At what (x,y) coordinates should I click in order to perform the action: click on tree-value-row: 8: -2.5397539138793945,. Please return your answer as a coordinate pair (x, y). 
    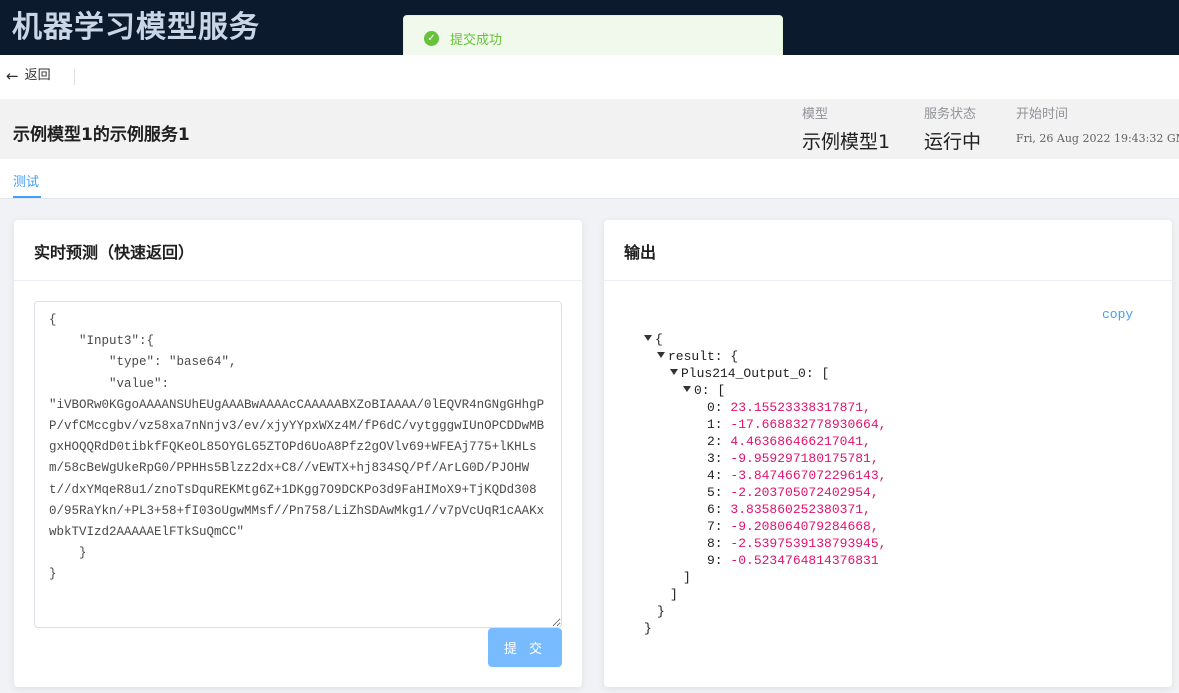
    Looking at the image, I should click on (765, 543).